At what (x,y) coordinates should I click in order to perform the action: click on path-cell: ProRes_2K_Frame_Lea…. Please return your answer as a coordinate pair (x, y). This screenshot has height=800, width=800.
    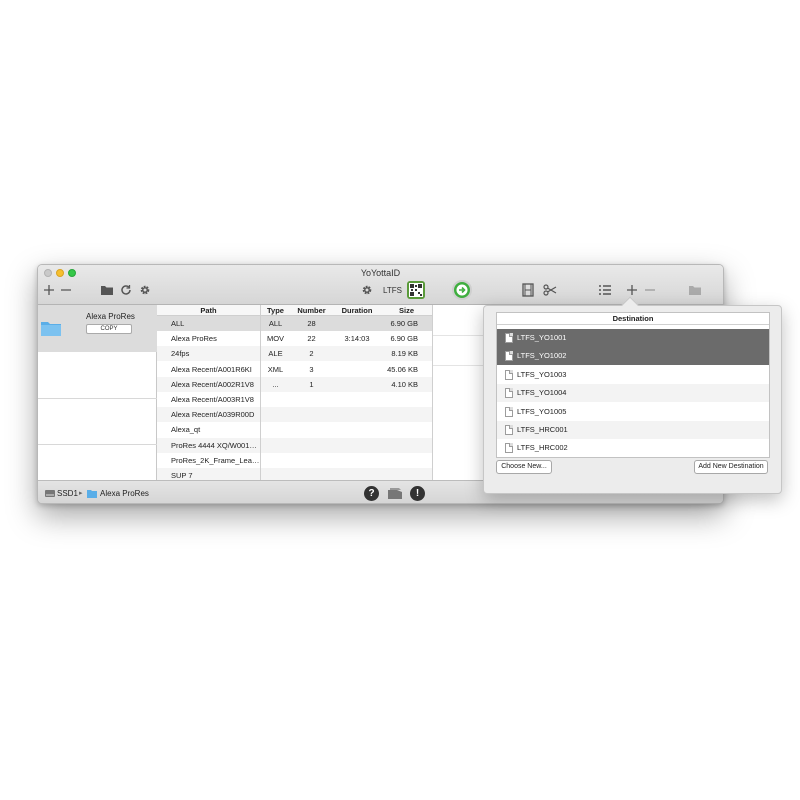
    Looking at the image, I should click on (215, 460).